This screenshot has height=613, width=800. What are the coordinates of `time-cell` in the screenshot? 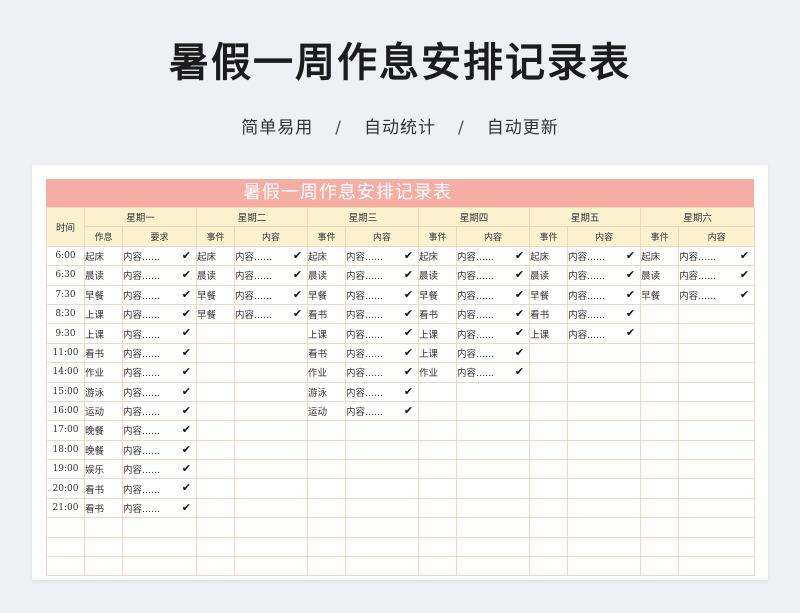 It's located at (65, 547).